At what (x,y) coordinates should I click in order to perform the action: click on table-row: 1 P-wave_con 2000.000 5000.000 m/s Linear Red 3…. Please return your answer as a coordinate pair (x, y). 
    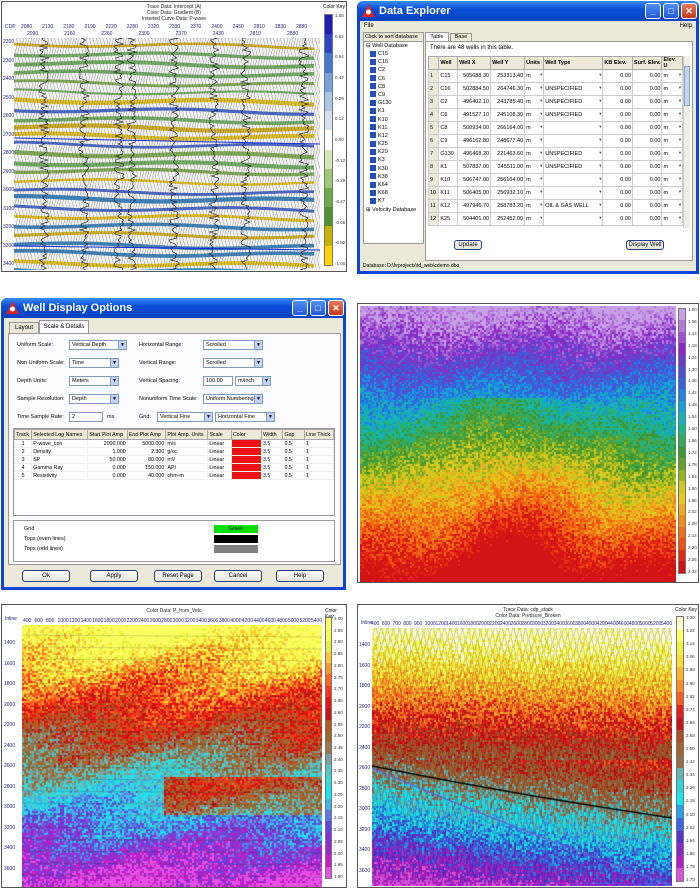
    Looking at the image, I should click on (174, 443).